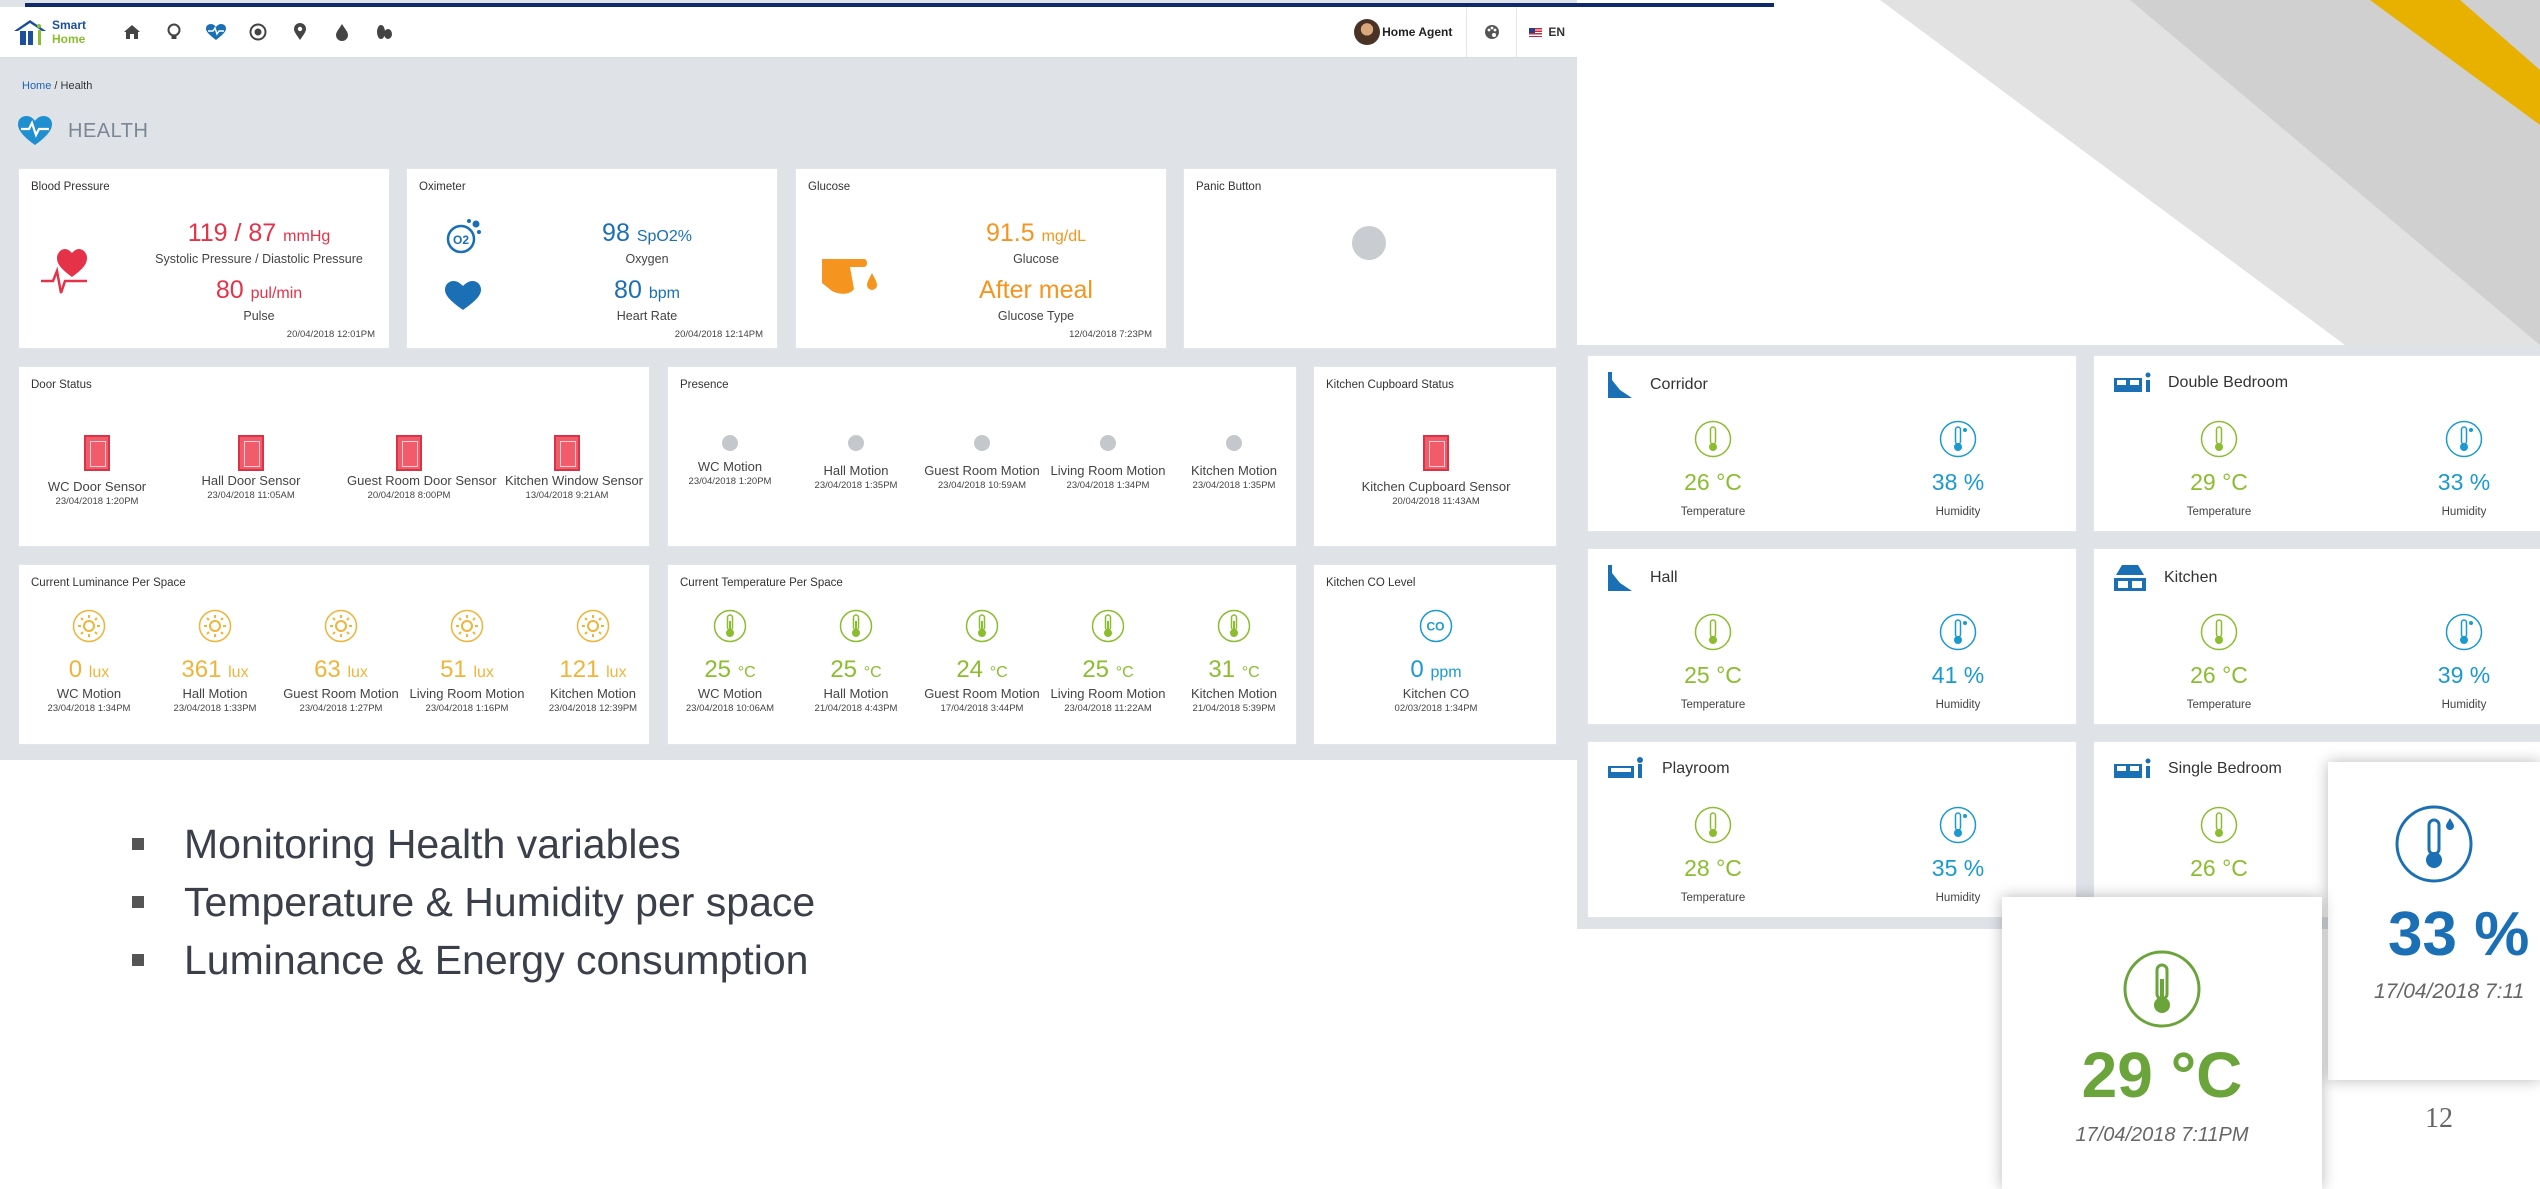  I want to click on zoom-temperature-value: 29 °C, so click(2162, 1075).